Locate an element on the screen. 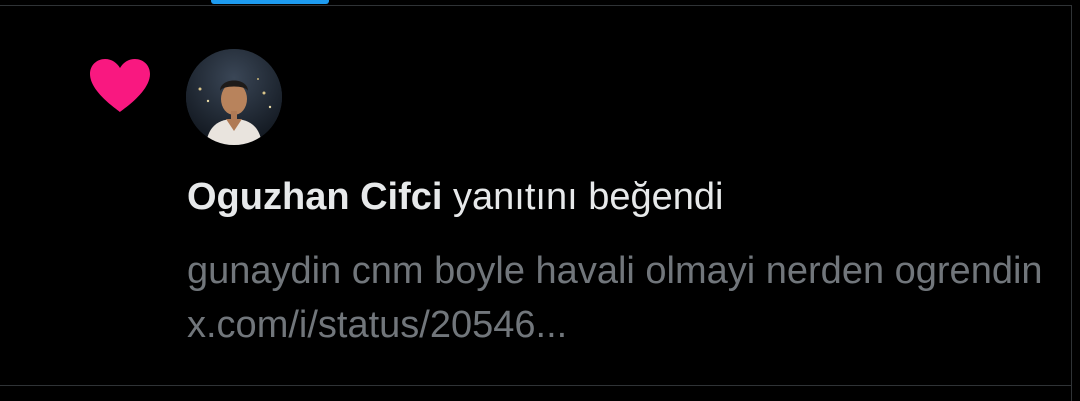 This screenshot has width=1080, height=401. bottom-divider is located at coordinates (536, 385).